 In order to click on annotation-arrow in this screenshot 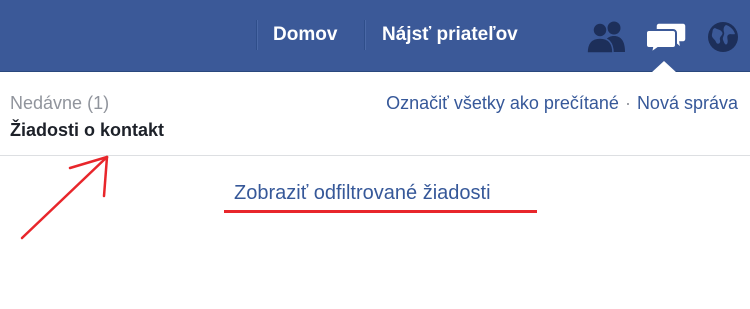, I will do `click(64, 197)`.